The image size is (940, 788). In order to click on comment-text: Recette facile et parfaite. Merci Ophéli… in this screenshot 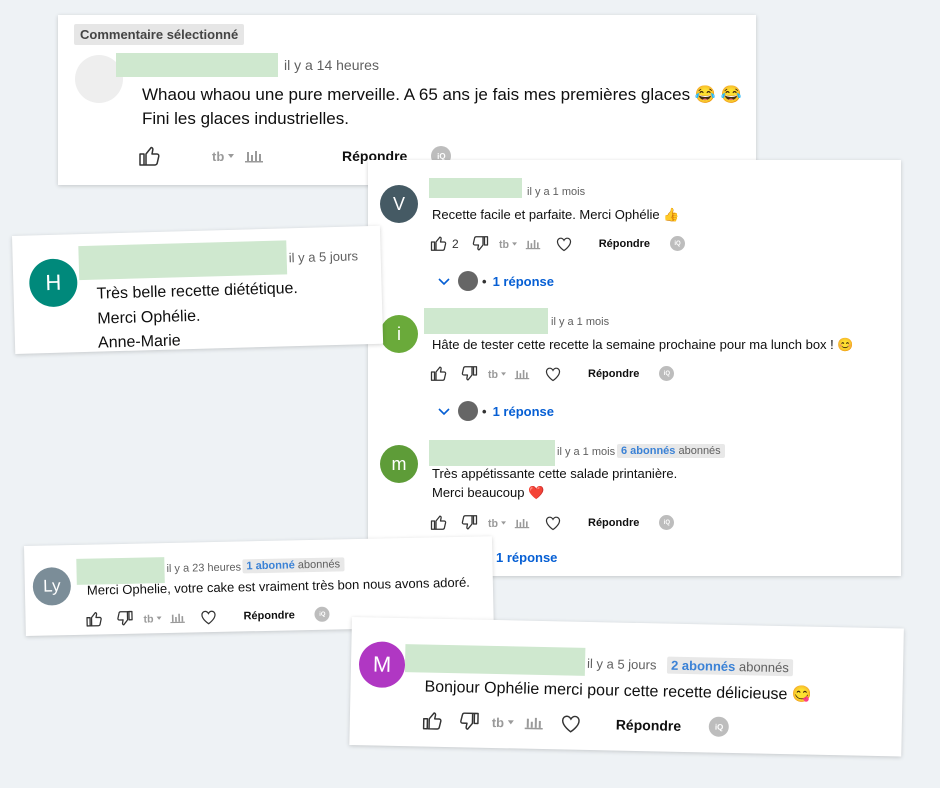, I will do `click(556, 214)`.